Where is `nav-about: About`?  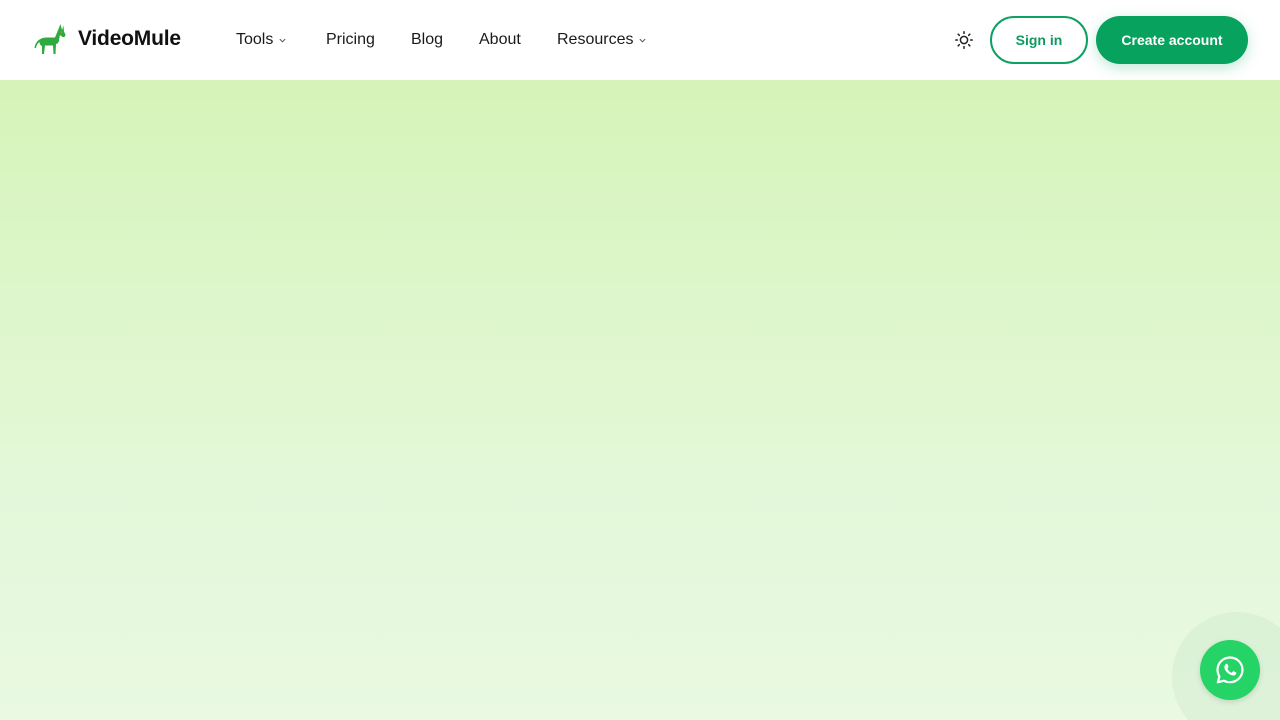 nav-about: About is located at coordinates (500, 40).